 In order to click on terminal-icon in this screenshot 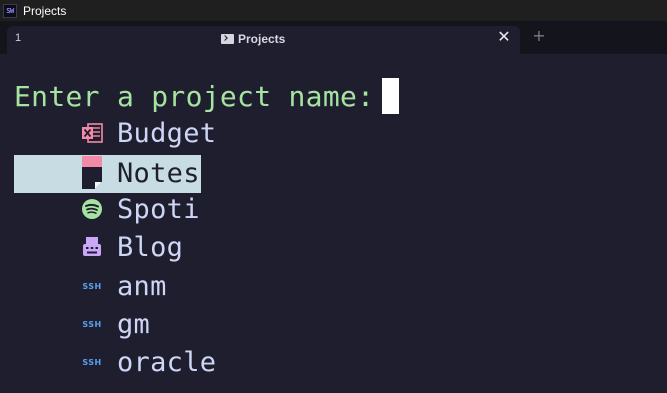, I will do `click(227, 39)`.